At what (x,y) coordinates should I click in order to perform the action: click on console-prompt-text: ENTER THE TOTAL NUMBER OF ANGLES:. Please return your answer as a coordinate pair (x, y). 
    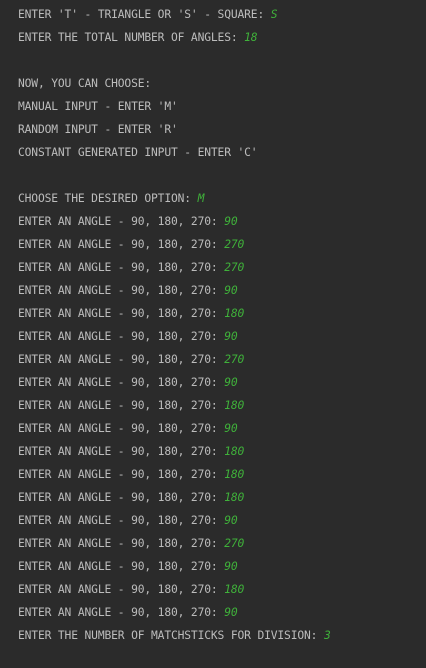
    Looking at the image, I should click on (131, 37).